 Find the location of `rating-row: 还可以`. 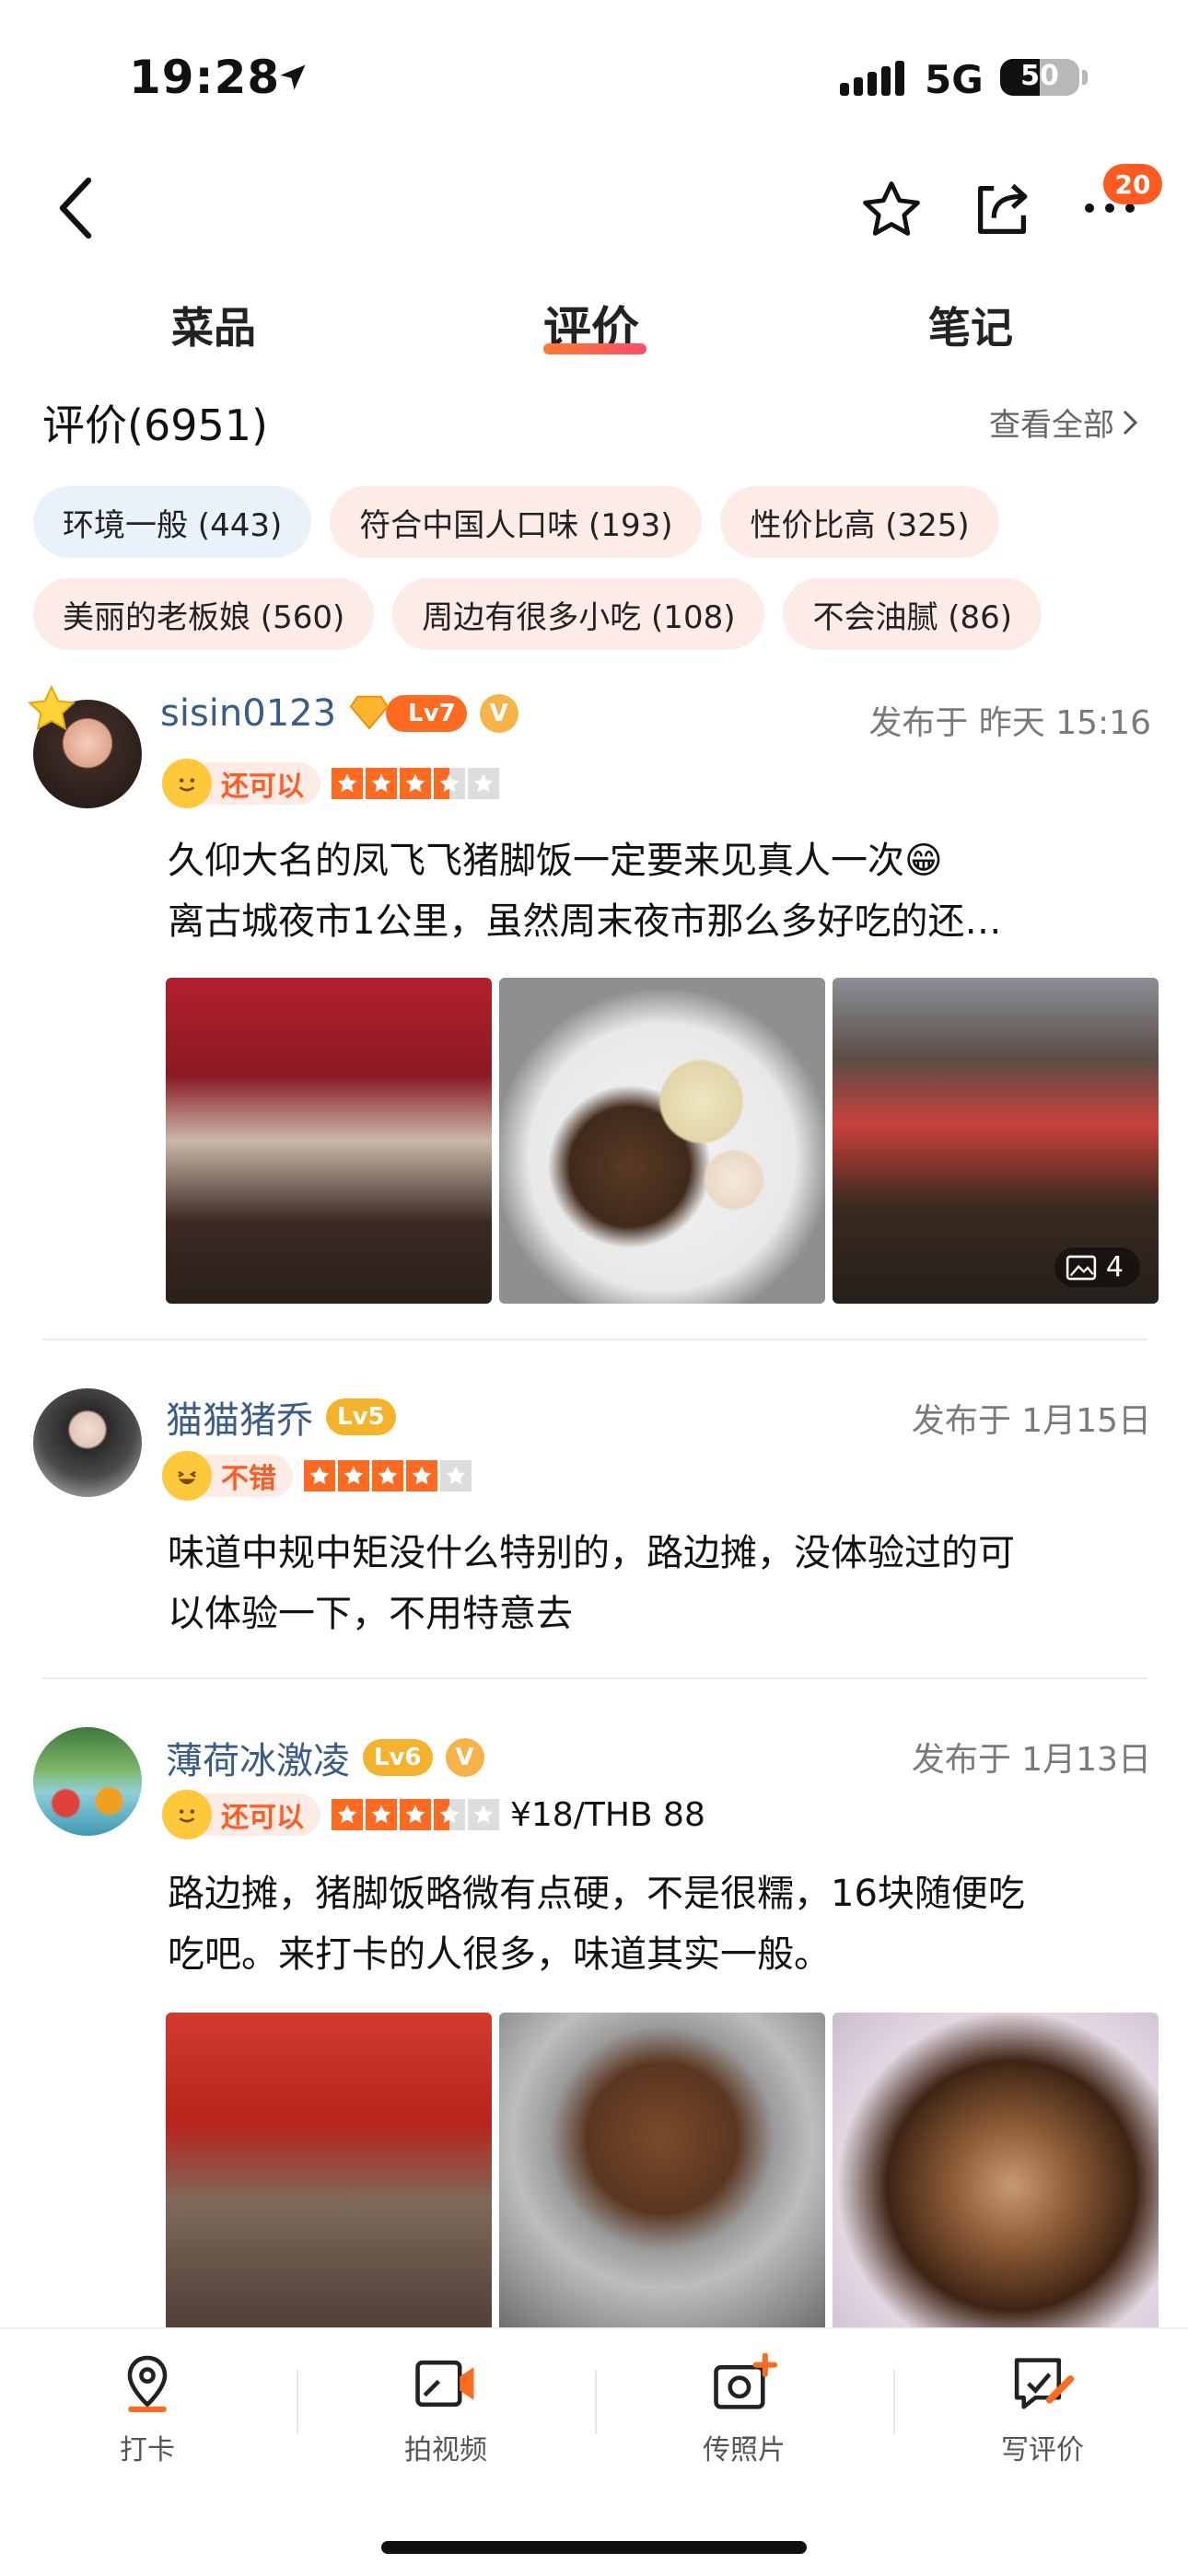

rating-row: 还可以 is located at coordinates (330, 783).